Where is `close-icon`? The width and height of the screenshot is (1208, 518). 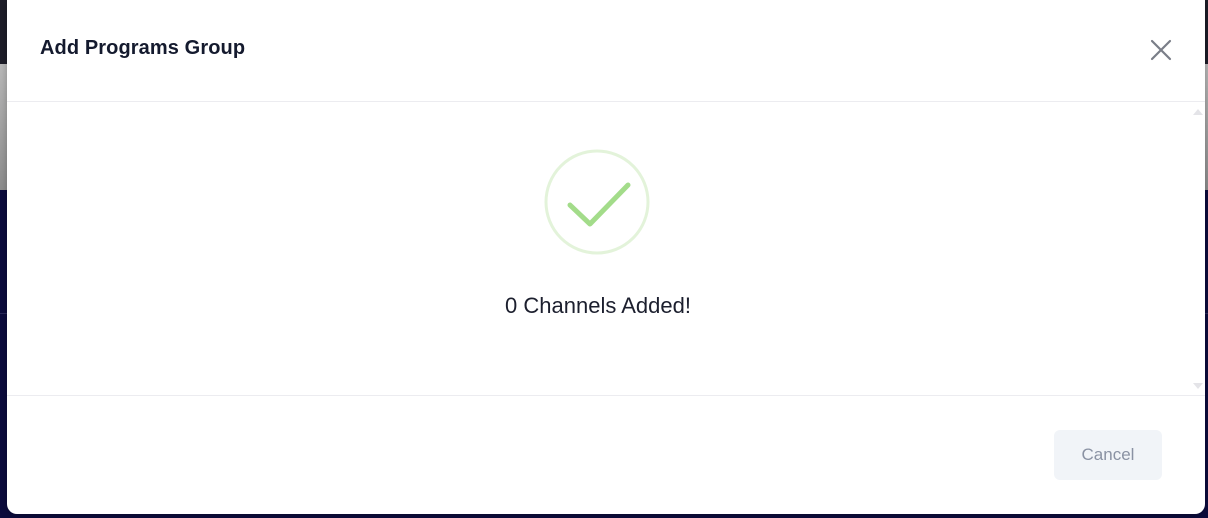
close-icon is located at coordinates (1161, 50).